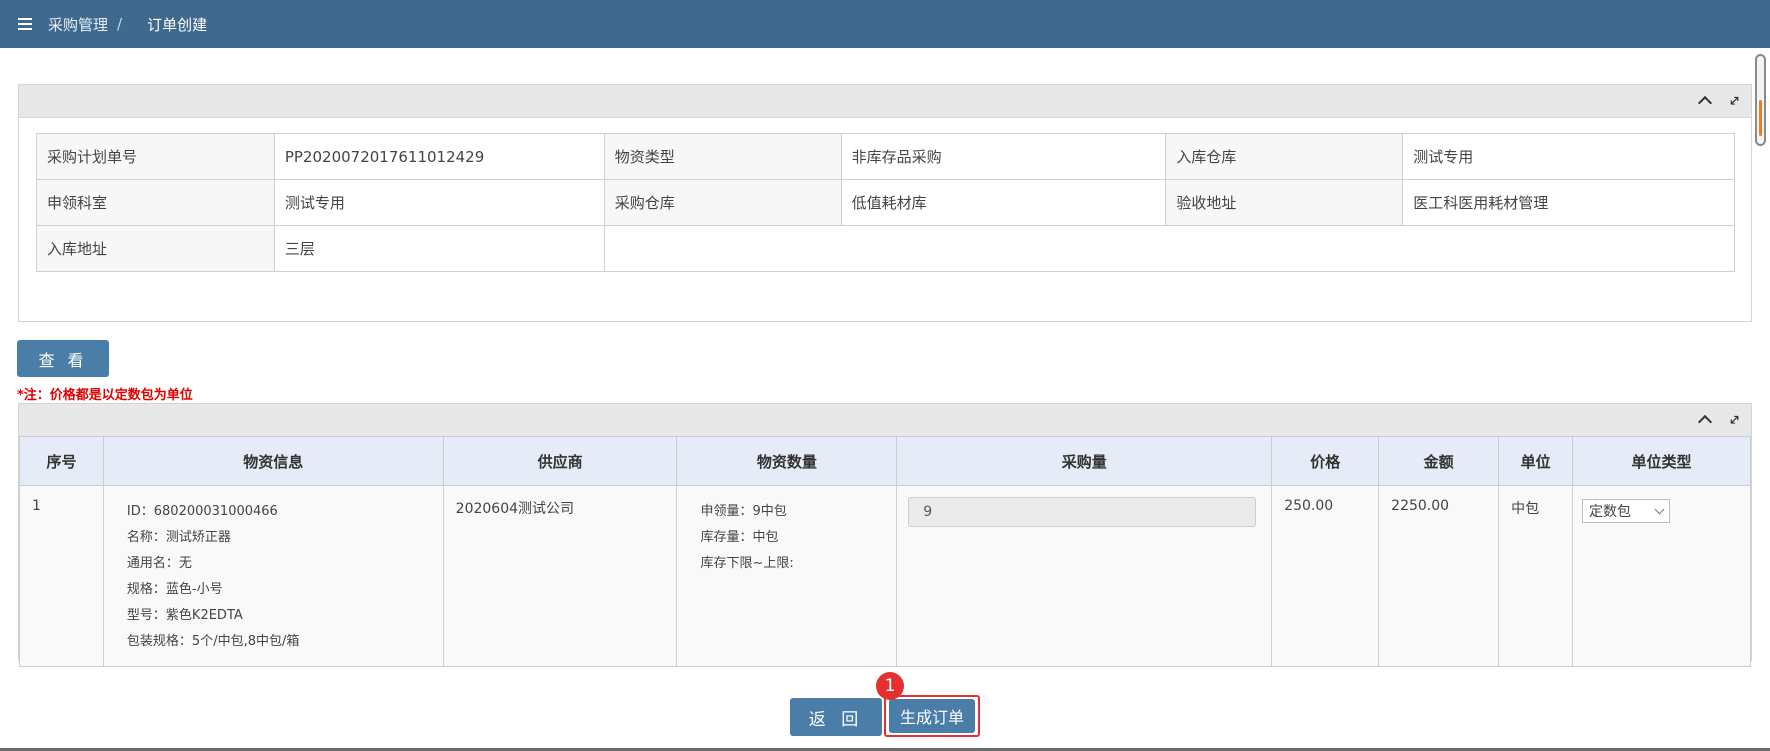  I want to click on table-header-row: 序号 物资信息 供应商 物资数量 采购量 价格 金额 单位 单位类型, so click(885, 461).